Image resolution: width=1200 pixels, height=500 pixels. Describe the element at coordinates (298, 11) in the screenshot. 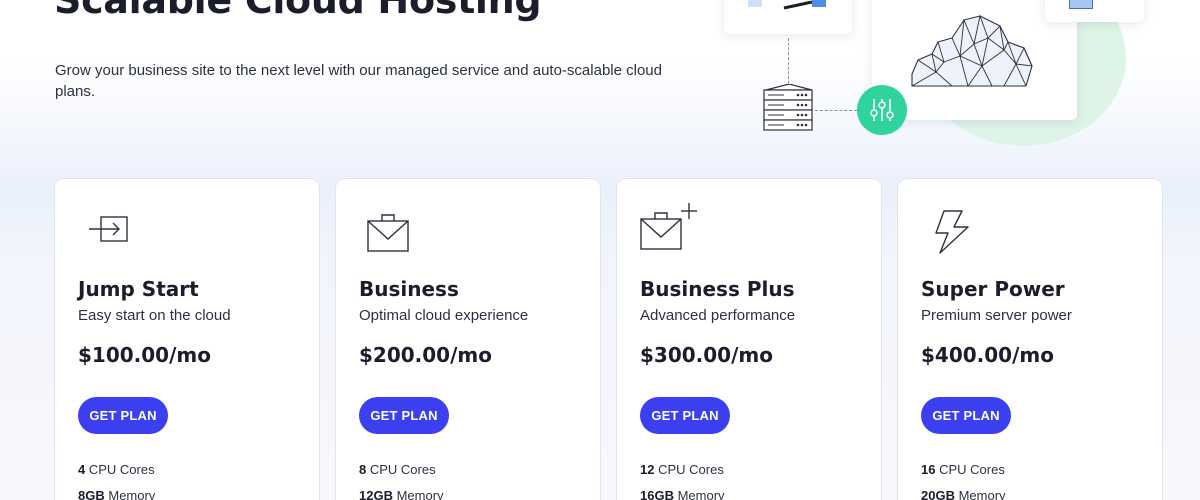

I see `page-title: Scalable Cloud Hosting` at that location.